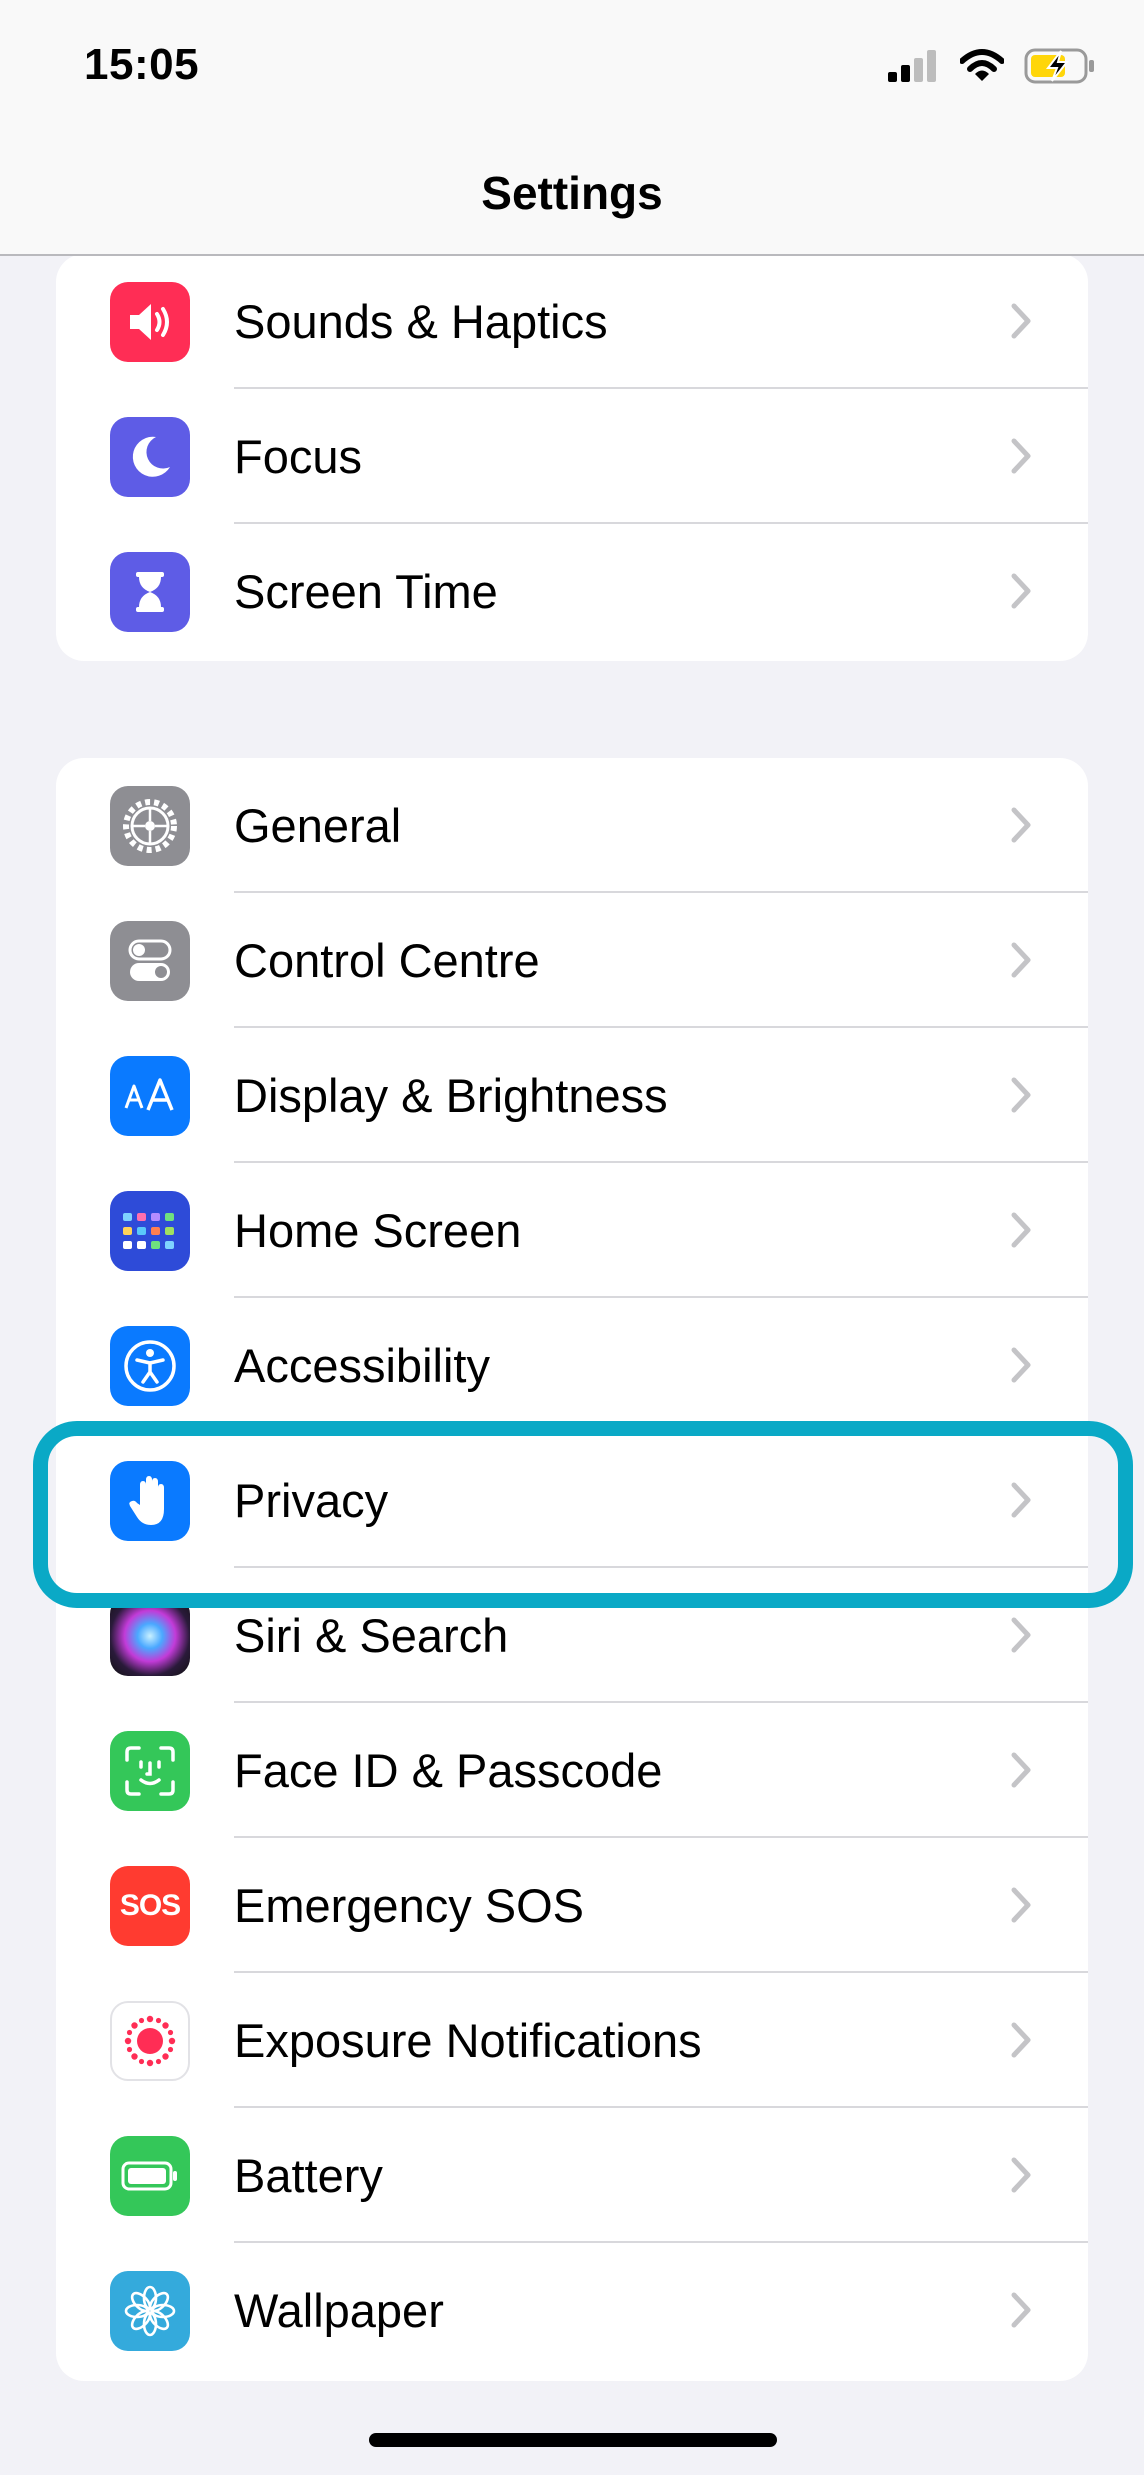 The height and width of the screenshot is (2475, 1144). Describe the element at coordinates (366, 591) in the screenshot. I see `row-label: Screen Time` at that location.